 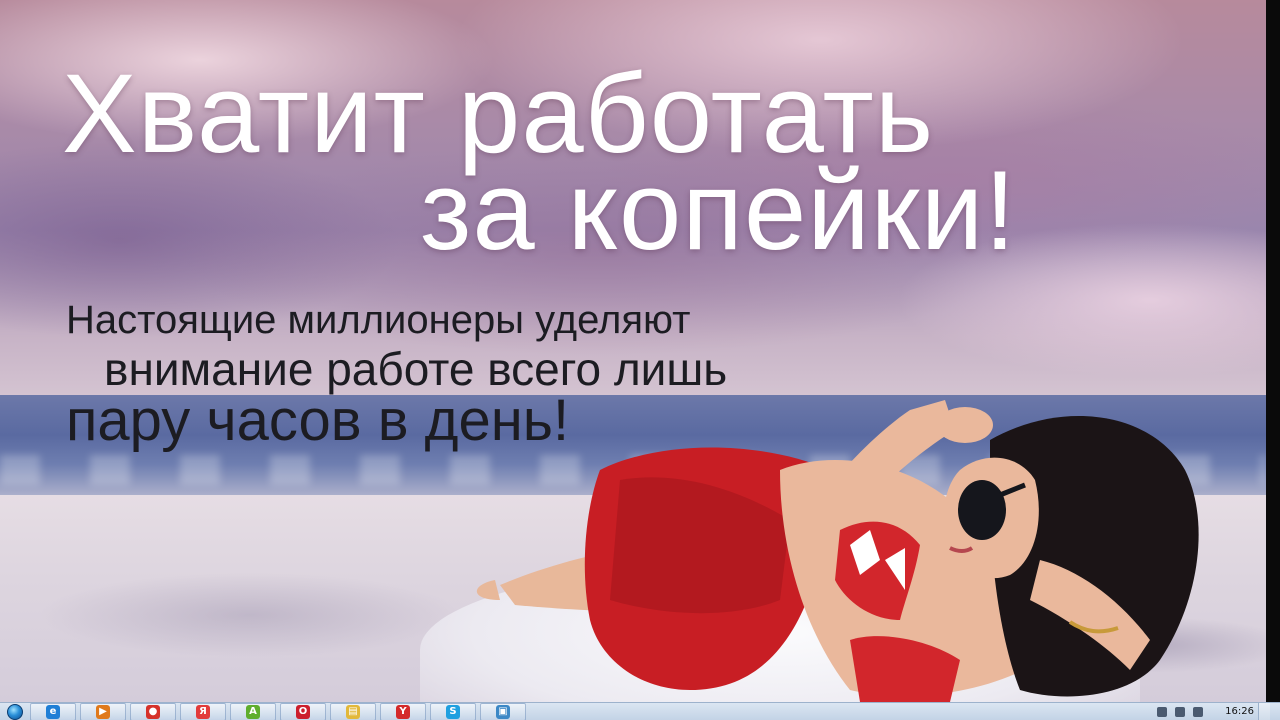 I want to click on skype-icon: S, so click(x=453, y=711).